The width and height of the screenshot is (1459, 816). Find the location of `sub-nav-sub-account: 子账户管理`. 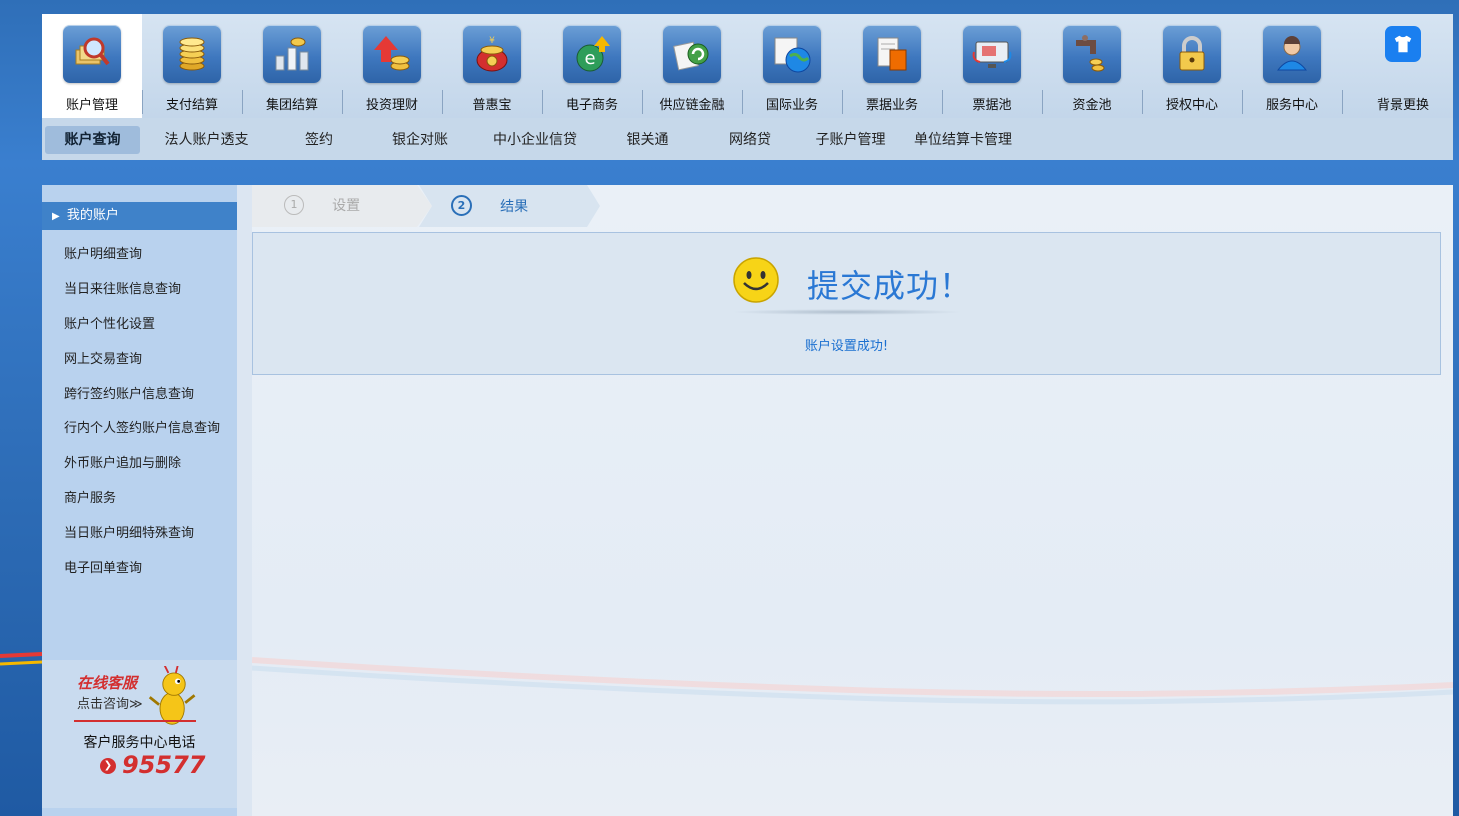

sub-nav-sub-account: 子账户管理 is located at coordinates (850, 140).